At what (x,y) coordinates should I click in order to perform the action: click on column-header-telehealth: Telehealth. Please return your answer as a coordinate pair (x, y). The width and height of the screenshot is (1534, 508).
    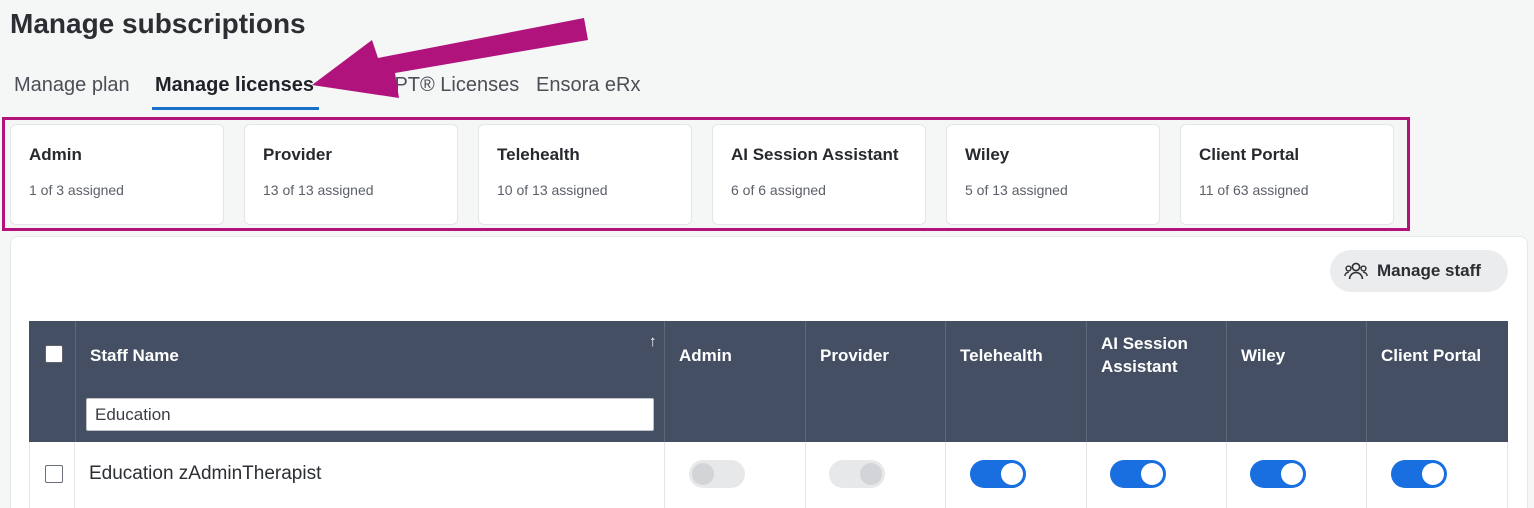
    Looking at the image, I should click on (1015, 381).